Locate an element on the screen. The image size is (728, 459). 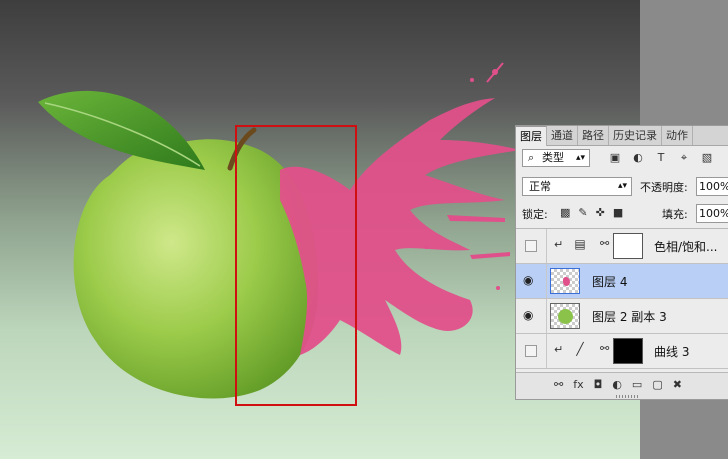
adjustment-filter-icon: ◐ is located at coordinates (638, 158).